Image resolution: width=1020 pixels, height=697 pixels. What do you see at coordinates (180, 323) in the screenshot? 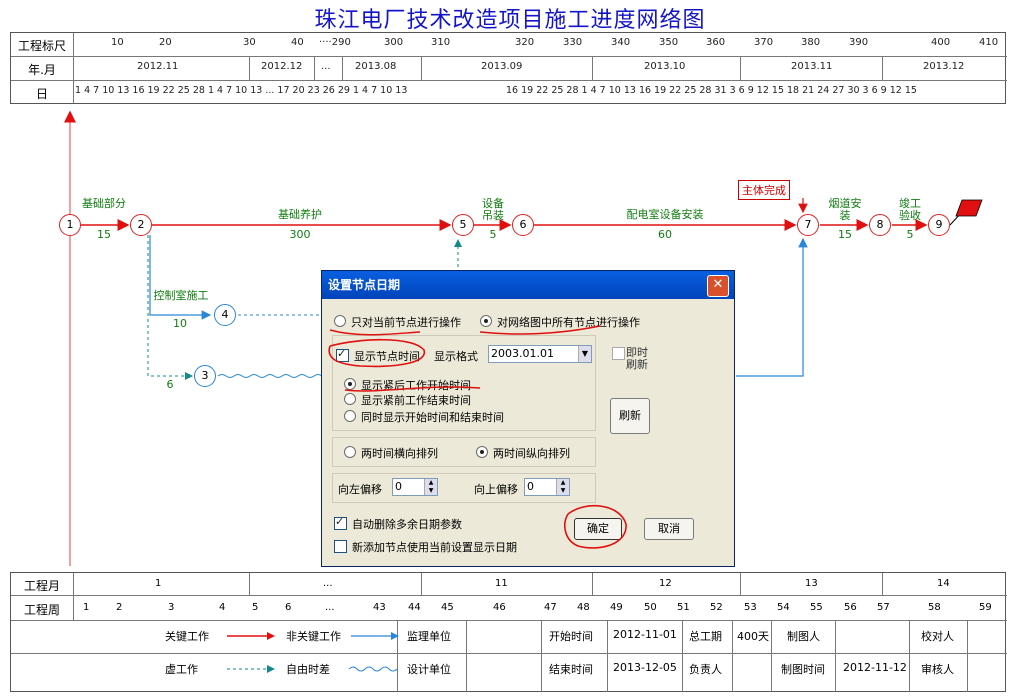
I see `activity-duration: 10` at bounding box center [180, 323].